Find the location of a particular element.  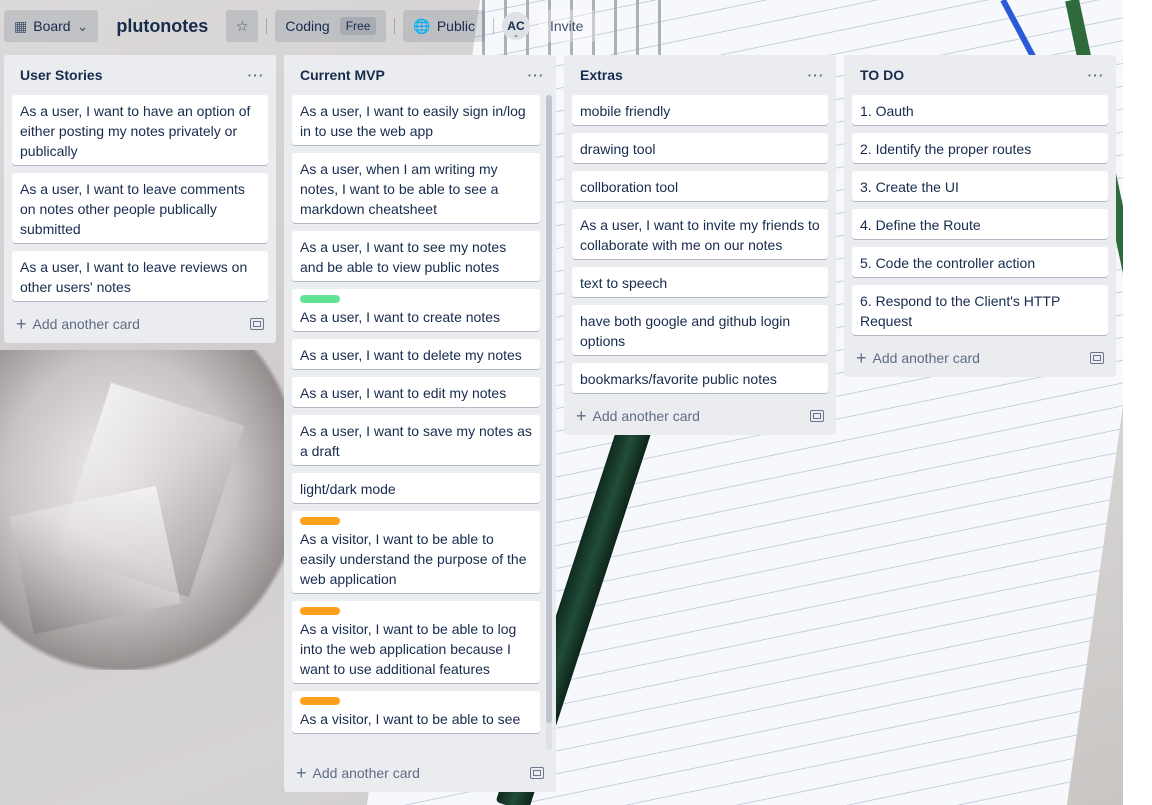

list-header: TO DO ··· is located at coordinates (980, 75).